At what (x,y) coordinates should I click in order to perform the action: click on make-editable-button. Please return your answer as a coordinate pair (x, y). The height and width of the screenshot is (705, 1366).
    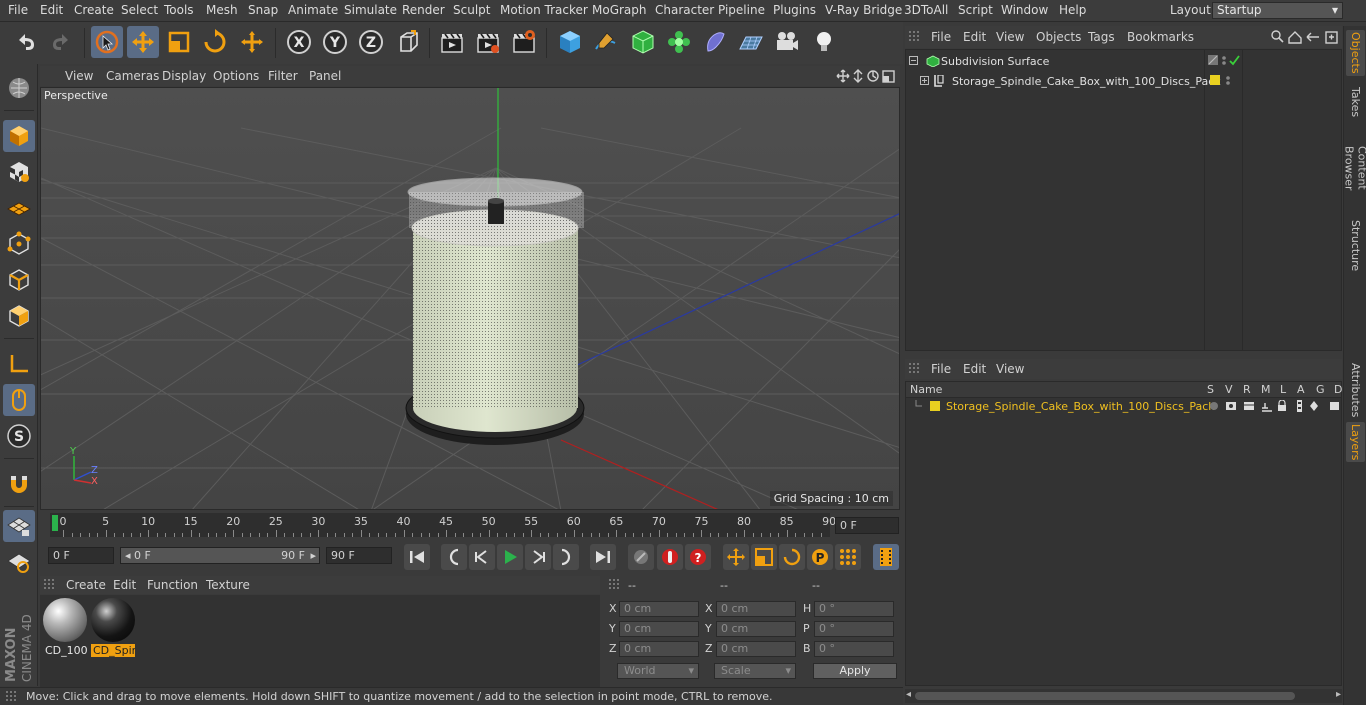
    Looking at the image, I should click on (19, 88).